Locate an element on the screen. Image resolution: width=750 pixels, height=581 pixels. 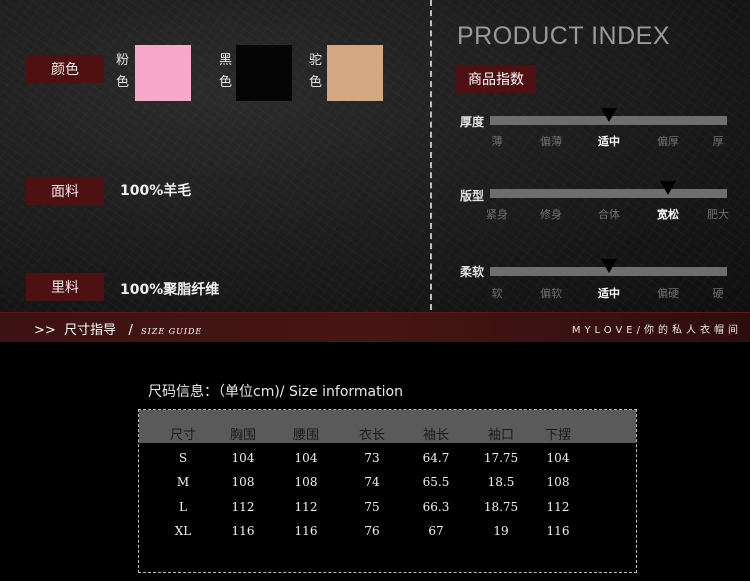
size-table-cell: 66.3 is located at coordinates (436, 507).